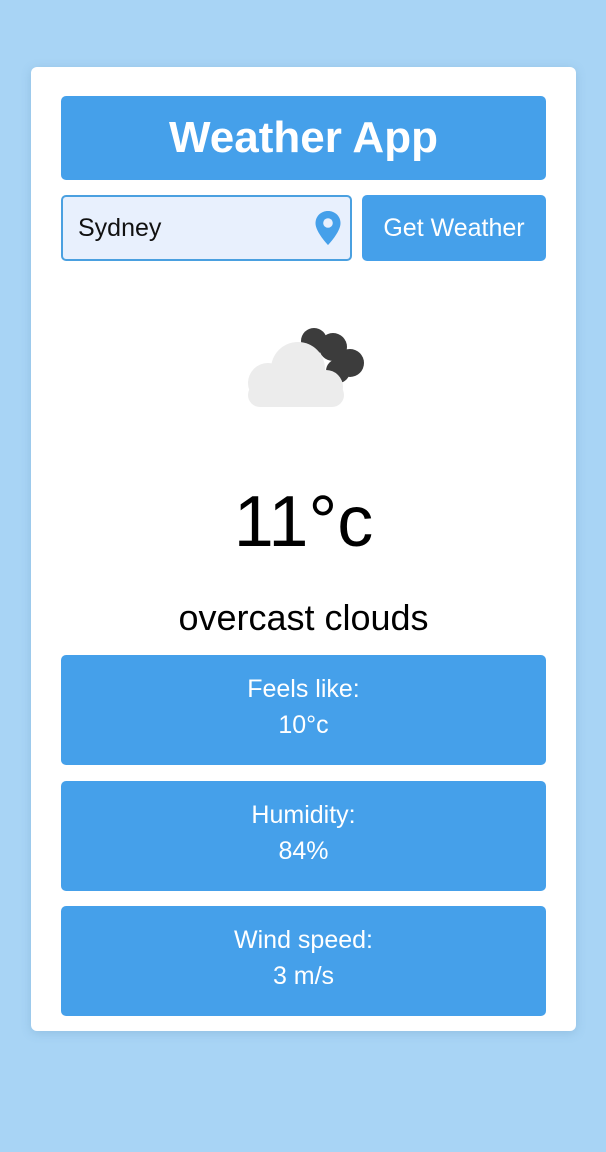  I want to click on feels-like-box: Feels like: 10°c, so click(303, 710).